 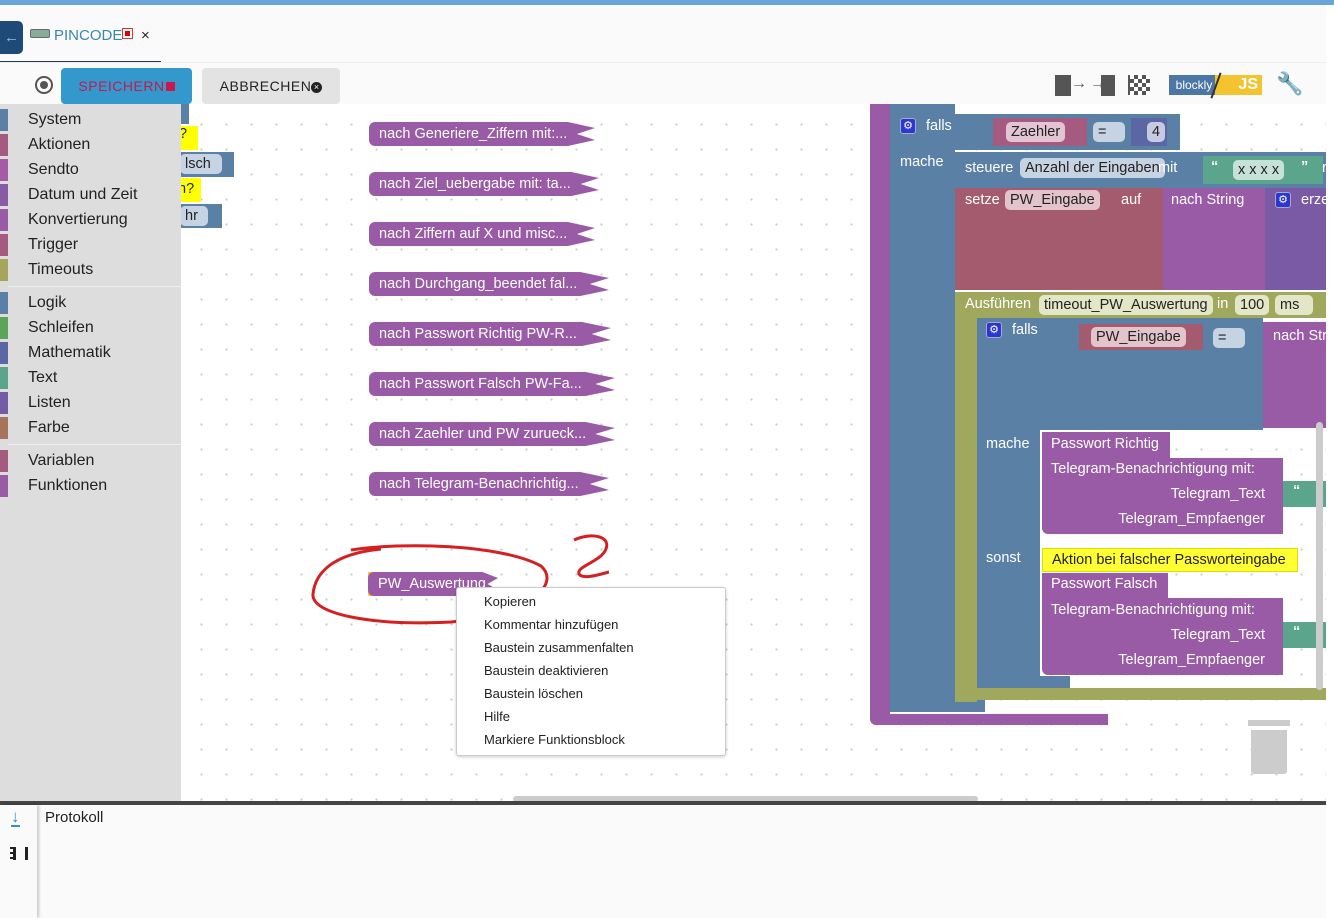 I want to click on toolbox-item-farbe: Farbe, so click(x=90, y=428).